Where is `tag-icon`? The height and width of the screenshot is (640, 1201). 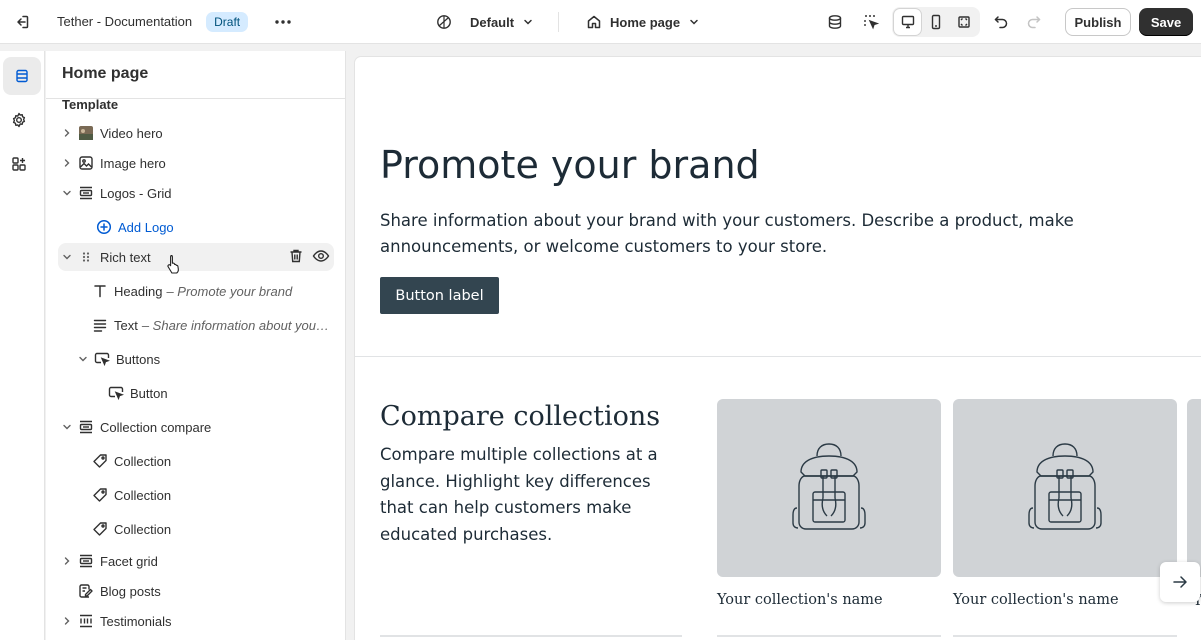 tag-icon is located at coordinates (100, 529).